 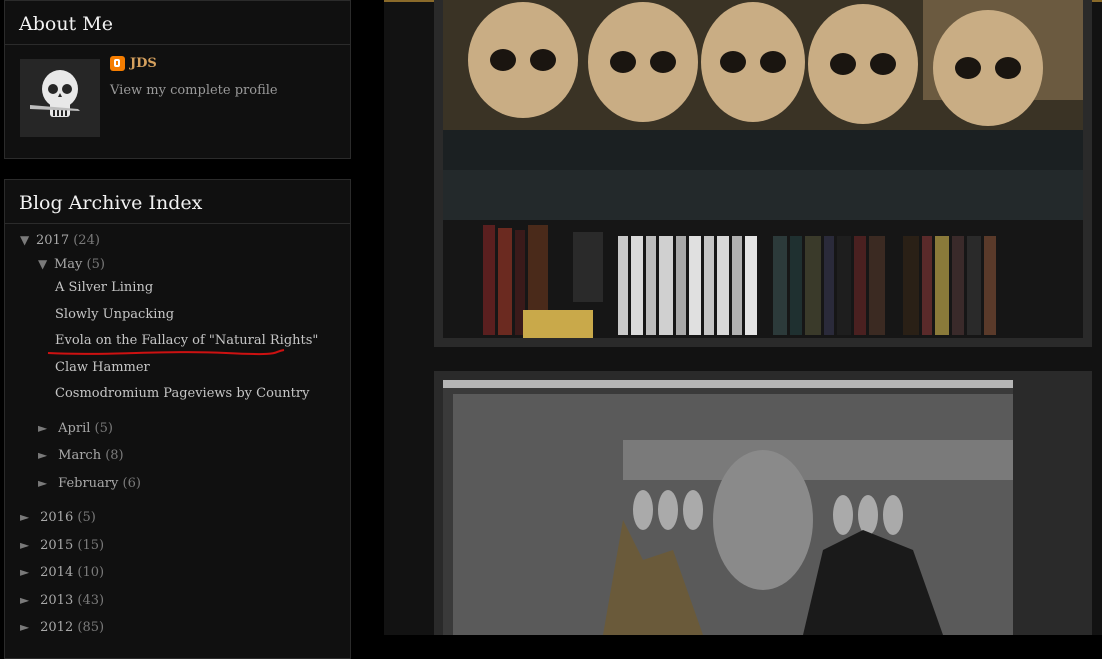 I want to click on about-me-heading: About Me, so click(x=177, y=23).